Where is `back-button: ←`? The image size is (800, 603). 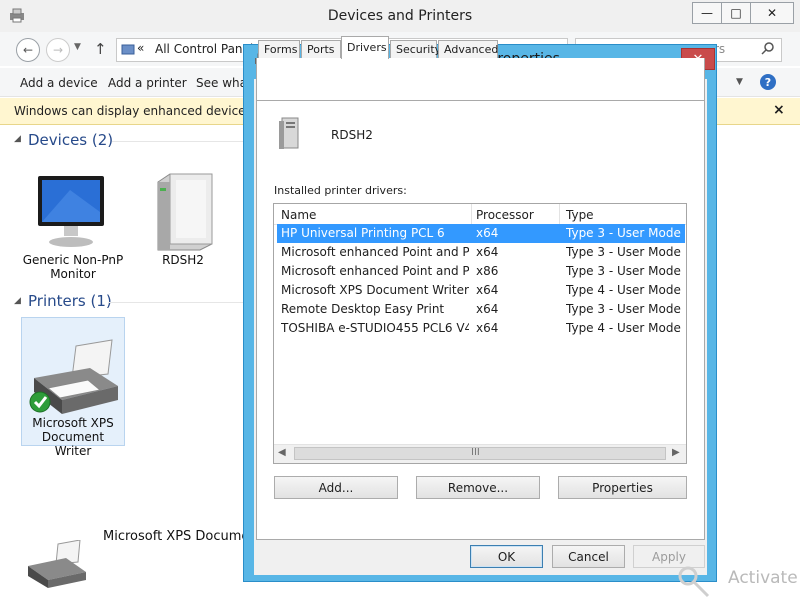
back-button: ← is located at coordinates (28, 50).